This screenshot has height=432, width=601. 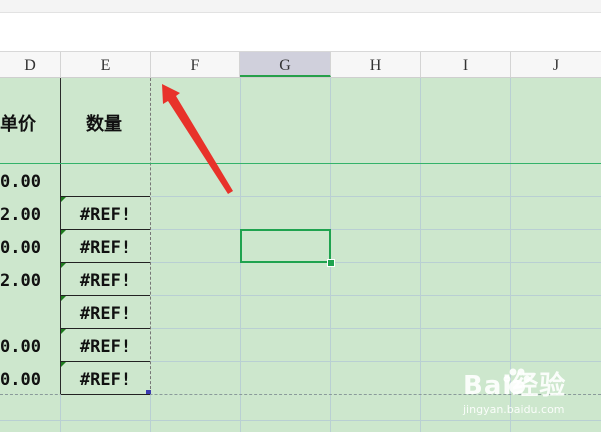 What do you see at coordinates (197, 139) in the screenshot?
I see `arrow-icon` at bounding box center [197, 139].